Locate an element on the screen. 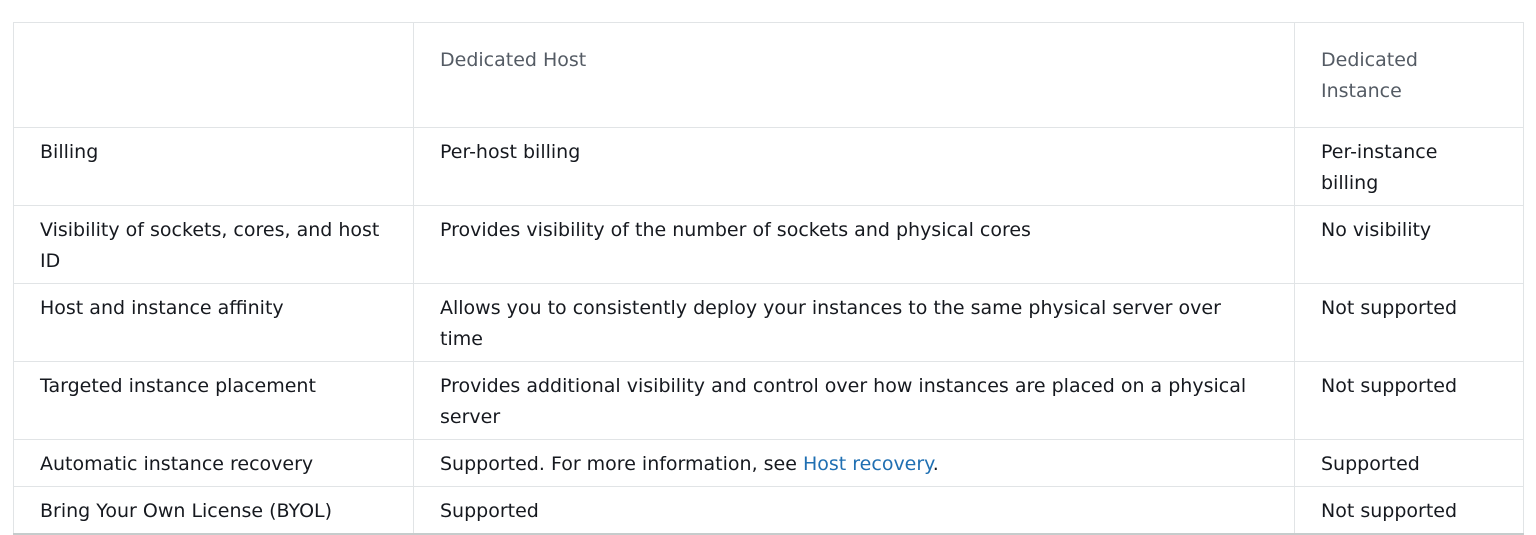 The height and width of the screenshot is (535, 1536). host-cell-prefix: Supported. For more information, see is located at coordinates (621, 464).